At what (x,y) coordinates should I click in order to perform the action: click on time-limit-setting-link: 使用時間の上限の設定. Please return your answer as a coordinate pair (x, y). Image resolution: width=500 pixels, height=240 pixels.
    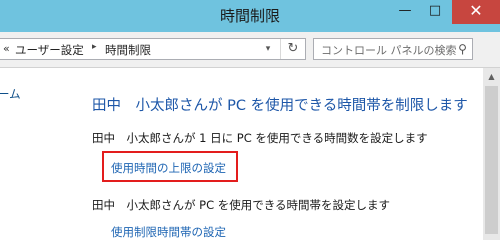
    Looking at the image, I should click on (168, 168).